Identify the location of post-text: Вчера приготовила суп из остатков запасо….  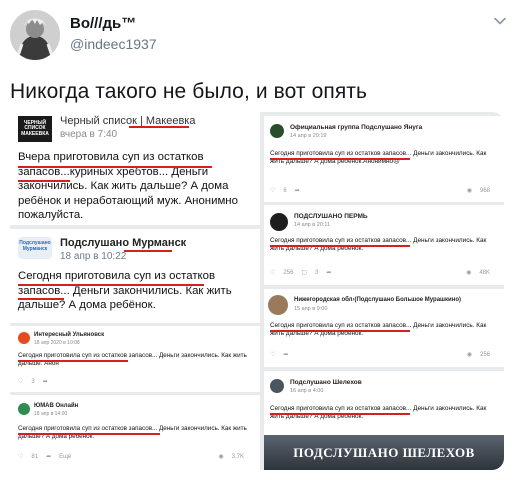
(128, 186).